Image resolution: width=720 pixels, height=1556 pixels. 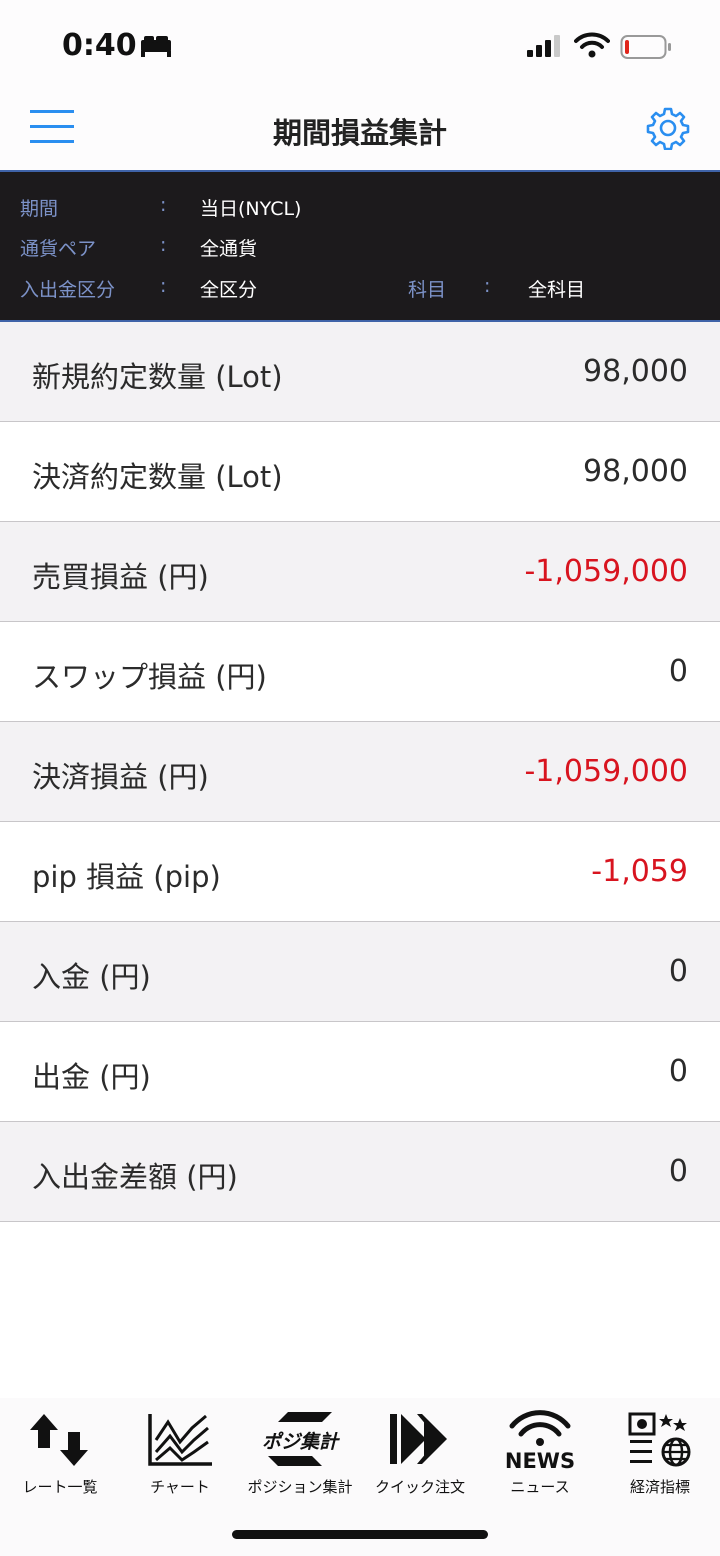 I want to click on news-icon-text: NEWS, so click(x=540, y=1459).